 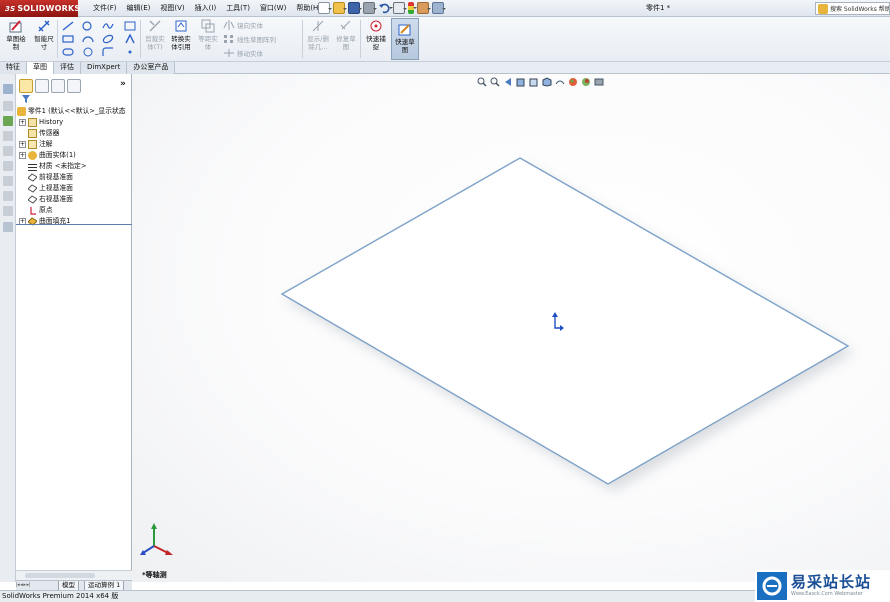 What do you see at coordinates (43, 133) in the screenshot?
I see `tree-item-sensors: 传感器` at bounding box center [43, 133].